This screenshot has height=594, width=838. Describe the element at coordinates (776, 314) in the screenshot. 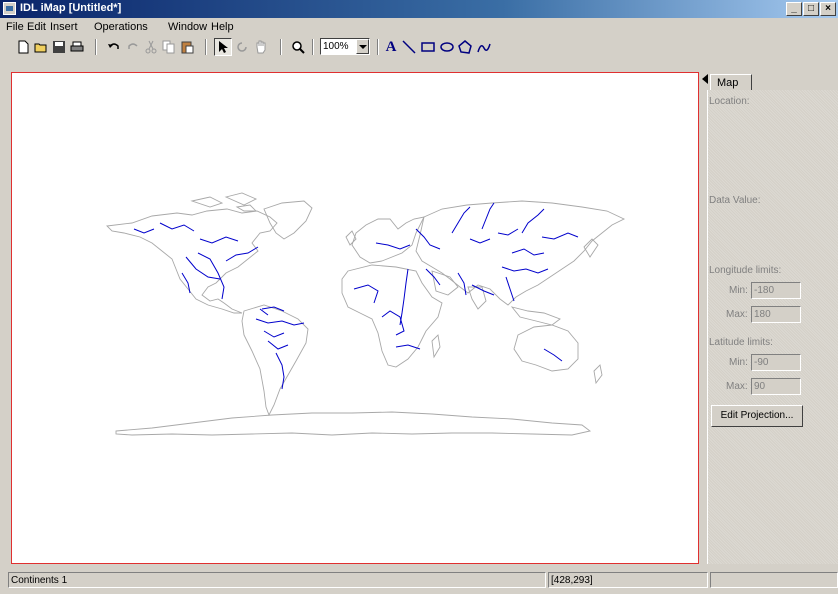

I see `lon-max-field: 180` at that location.